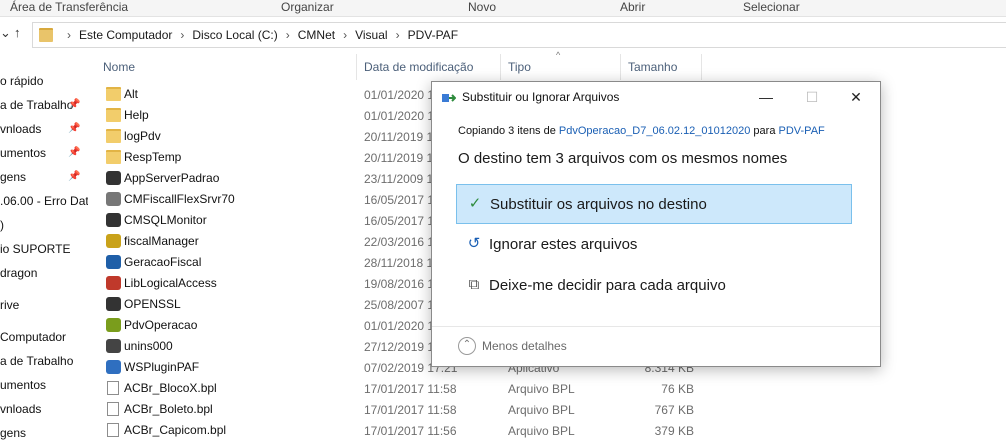  I want to click on nav-pane-item: o rápido, so click(44, 81).